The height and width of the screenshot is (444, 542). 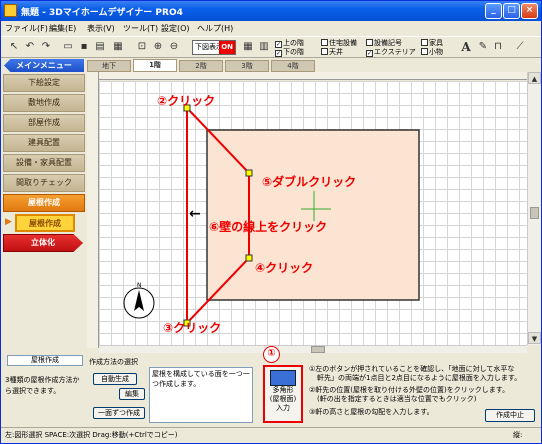 I want to click on undo-icon: ↶, so click(x=30, y=47).